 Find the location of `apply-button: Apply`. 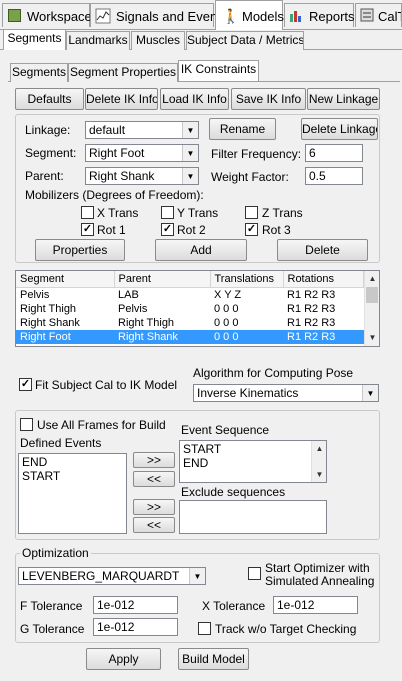

apply-button: Apply is located at coordinates (123, 659).